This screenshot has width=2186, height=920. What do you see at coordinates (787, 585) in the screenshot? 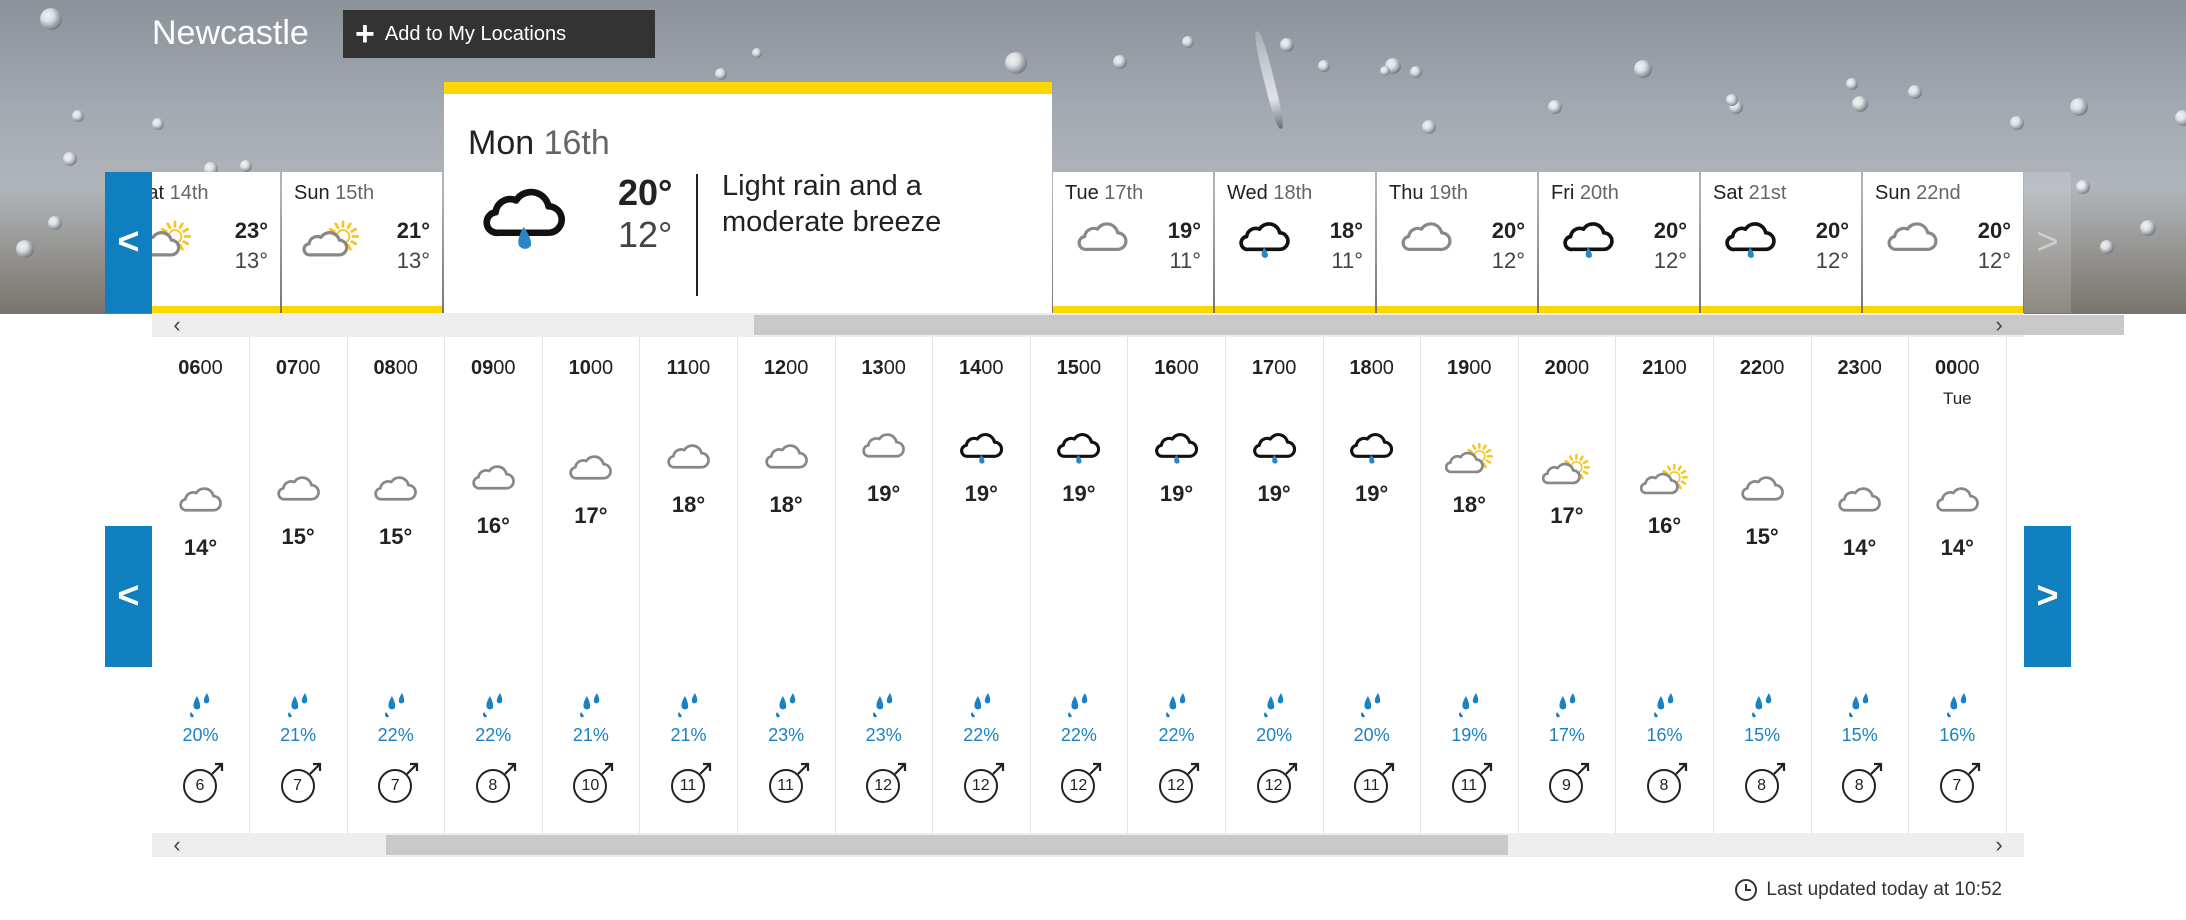
I see `hour-column: 1200 18° 23% 11` at bounding box center [787, 585].